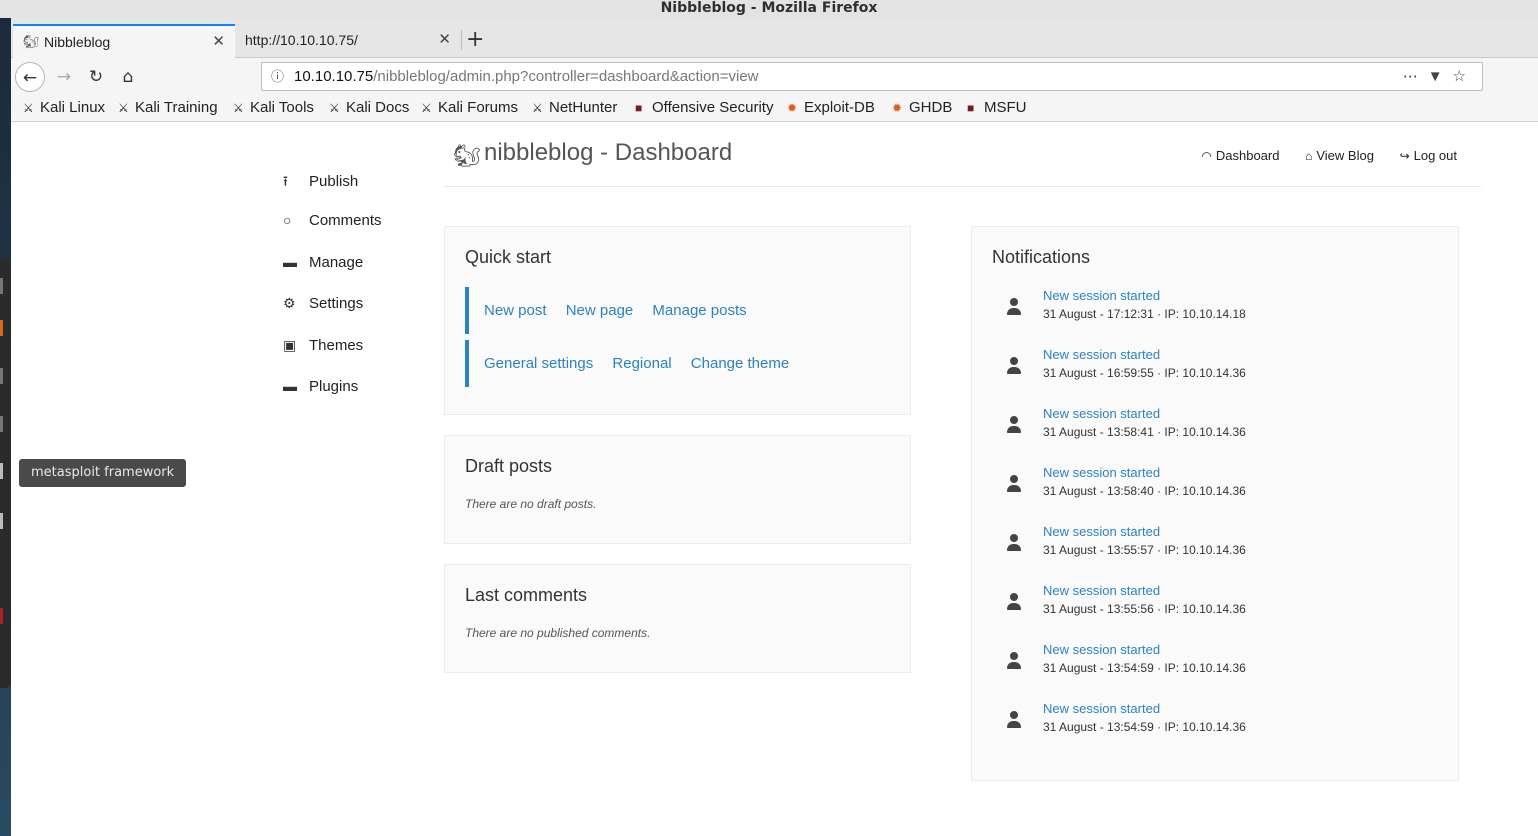  I want to click on bookmark-label: Kali Linux, so click(73, 107).